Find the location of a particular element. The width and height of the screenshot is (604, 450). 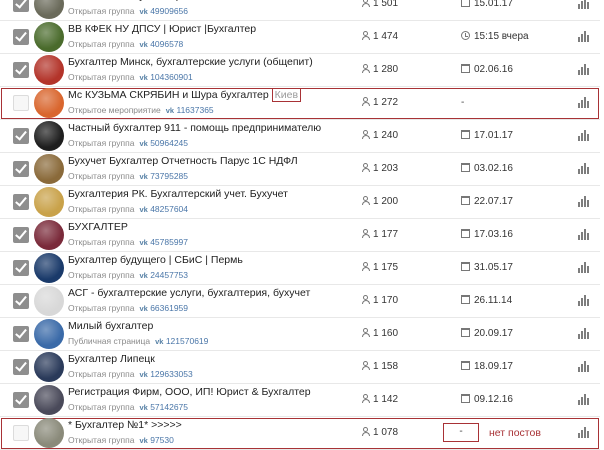

group-id-link: 104360901 is located at coordinates (171, 77).